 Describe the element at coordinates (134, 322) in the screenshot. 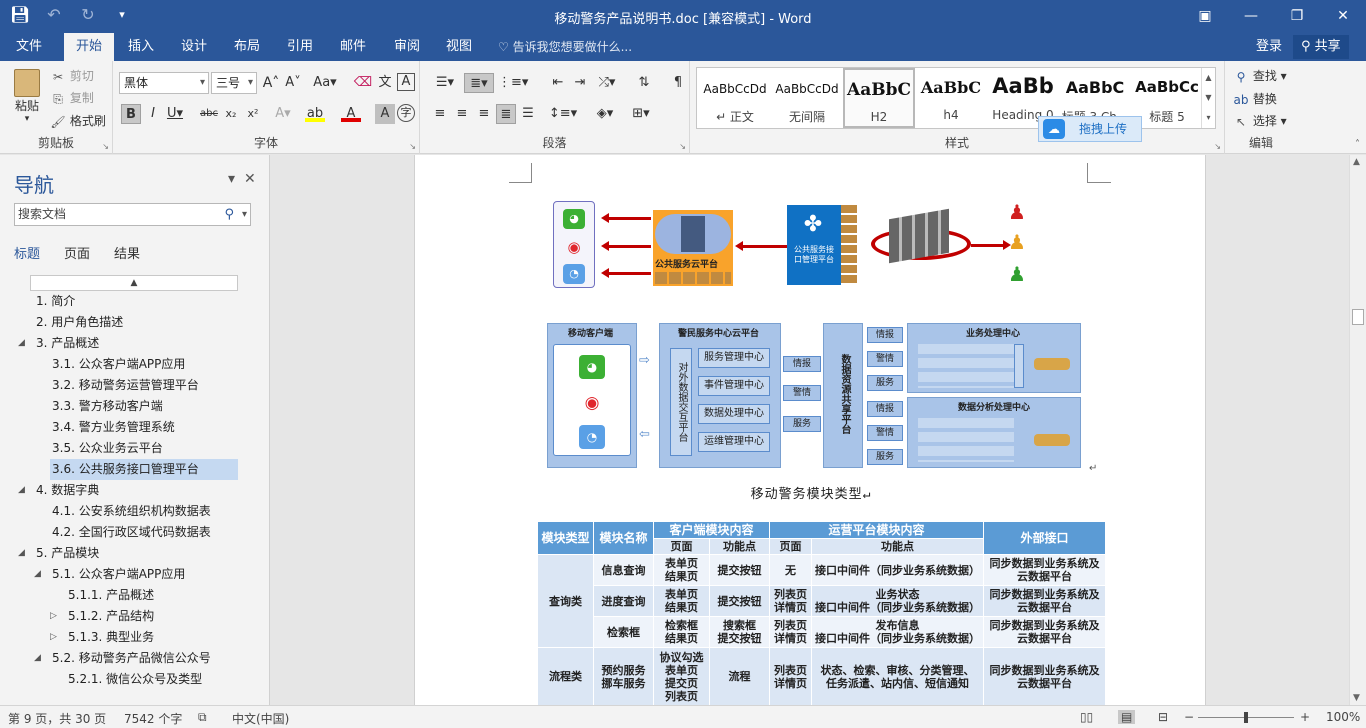

I see `nav-heading-item: 2. 用户角色描述` at that location.